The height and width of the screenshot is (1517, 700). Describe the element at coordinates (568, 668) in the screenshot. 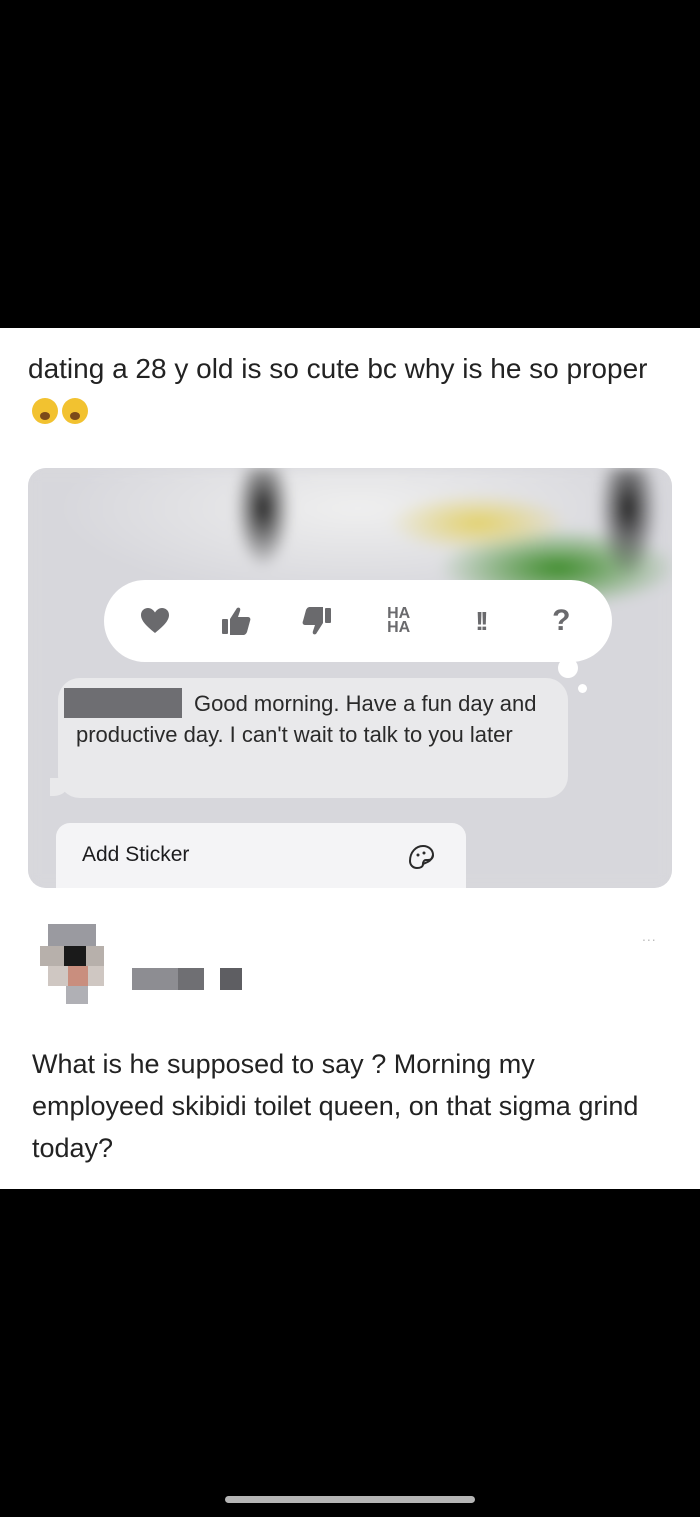

I see `reaction-bar-tail` at that location.